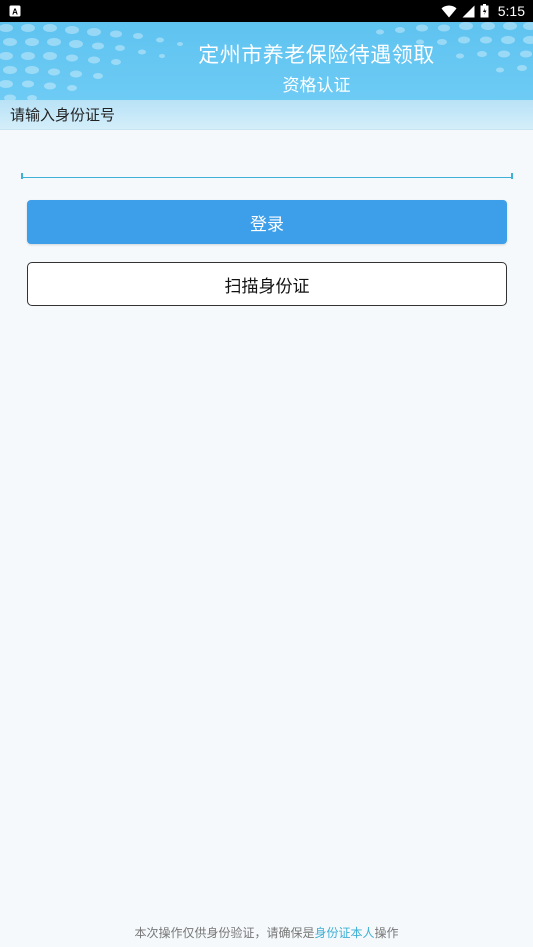 This screenshot has height=947, width=533. Describe the element at coordinates (267, 164) in the screenshot. I see `id-number-input` at that location.